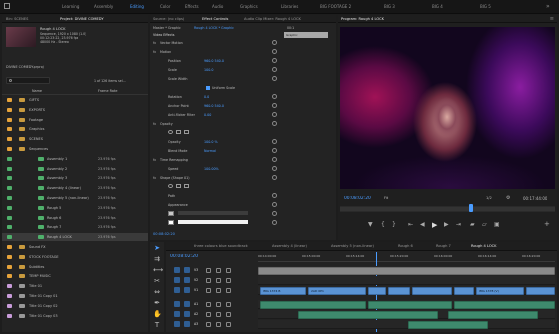 The width and height of the screenshot is (559, 334). Describe the element at coordinates (394, 224) in the screenshot. I see `mark-out-icon: }` at that location.